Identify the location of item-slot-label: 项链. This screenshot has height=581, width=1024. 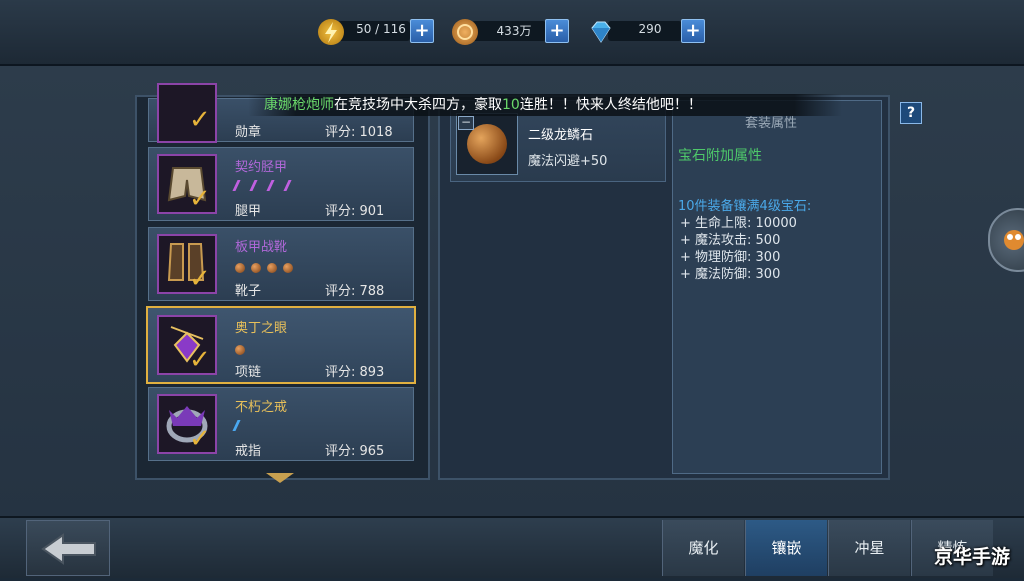
(248, 372).